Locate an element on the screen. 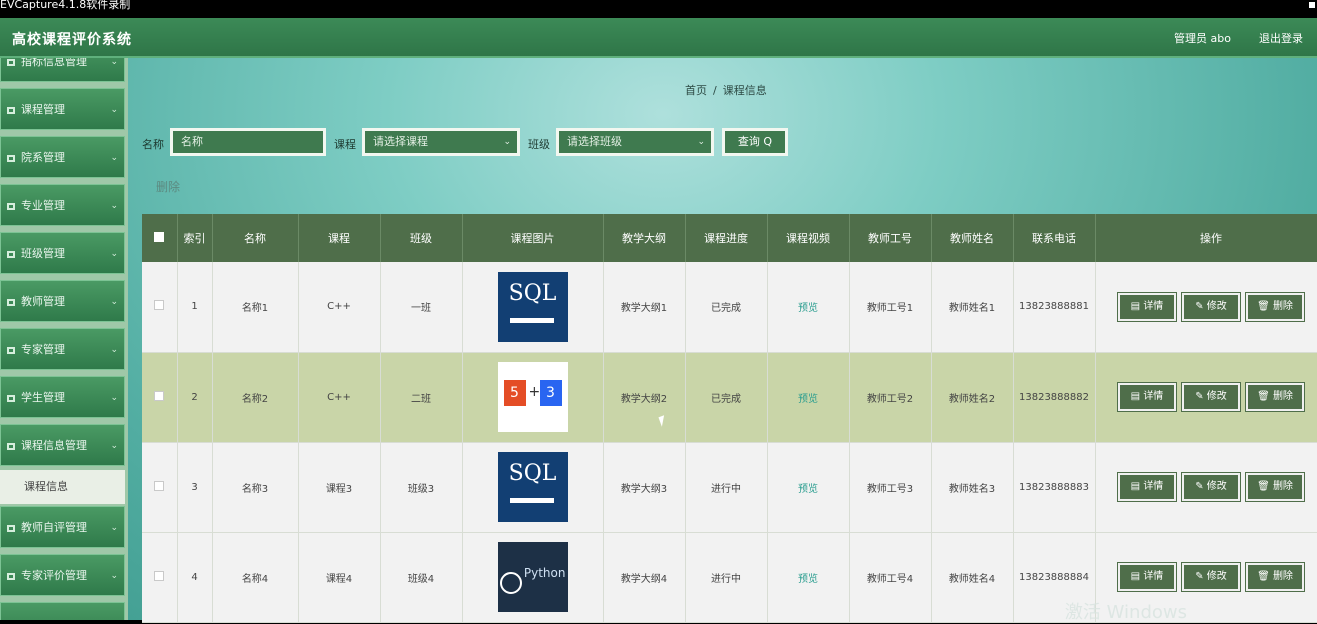  cell-course: C++ is located at coordinates (339, 307).